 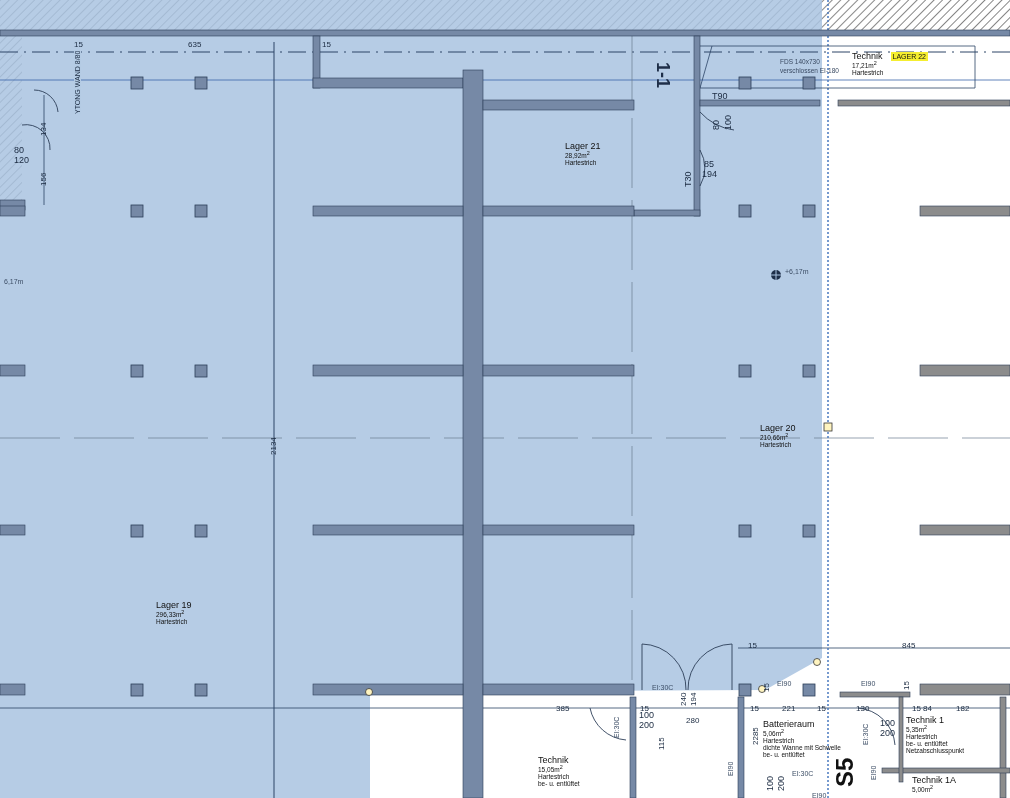 What do you see at coordinates (662, 743) in the screenshot?
I see `dimension-label: 115` at bounding box center [662, 743].